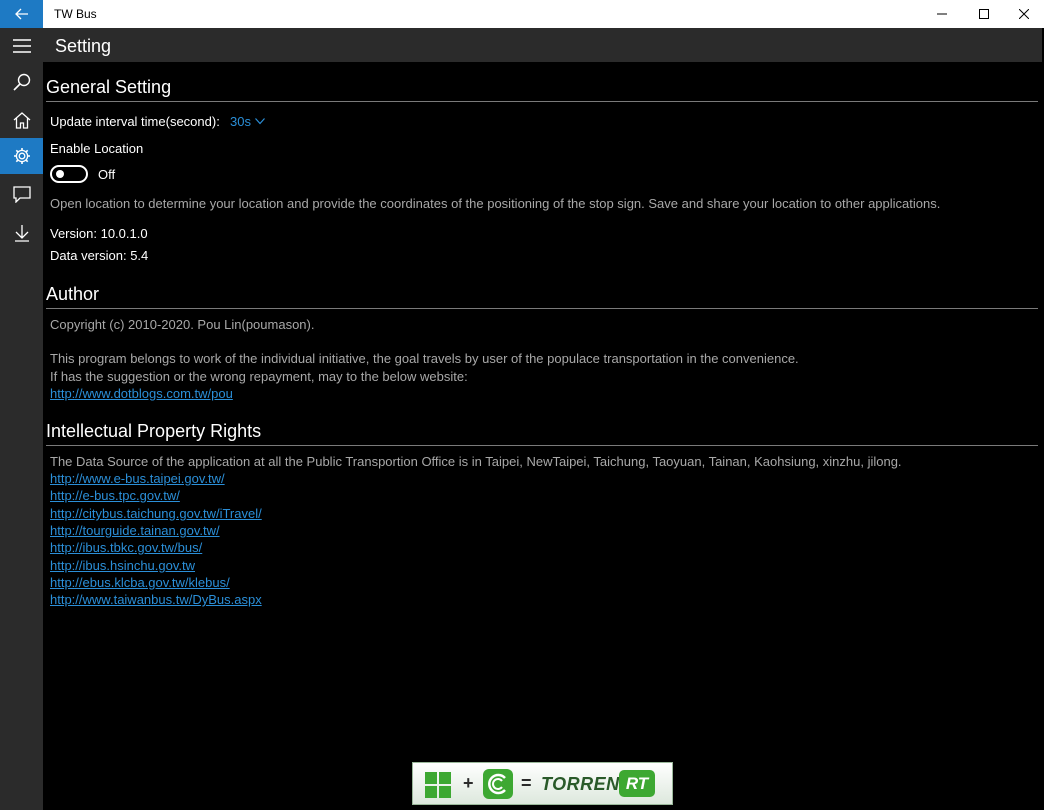  Describe the element at coordinates (637, 783) in the screenshot. I see `ad-rt-badge: RT` at that location.